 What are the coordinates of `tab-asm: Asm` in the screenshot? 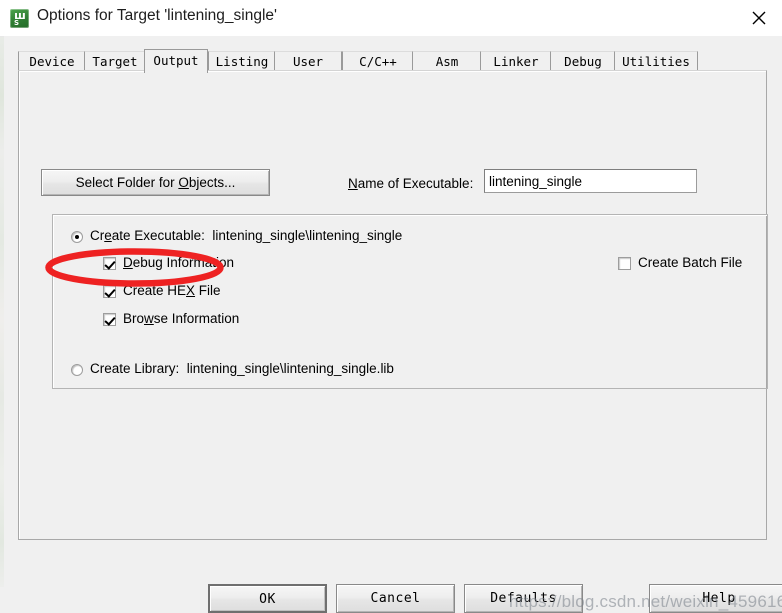 It's located at (447, 61).